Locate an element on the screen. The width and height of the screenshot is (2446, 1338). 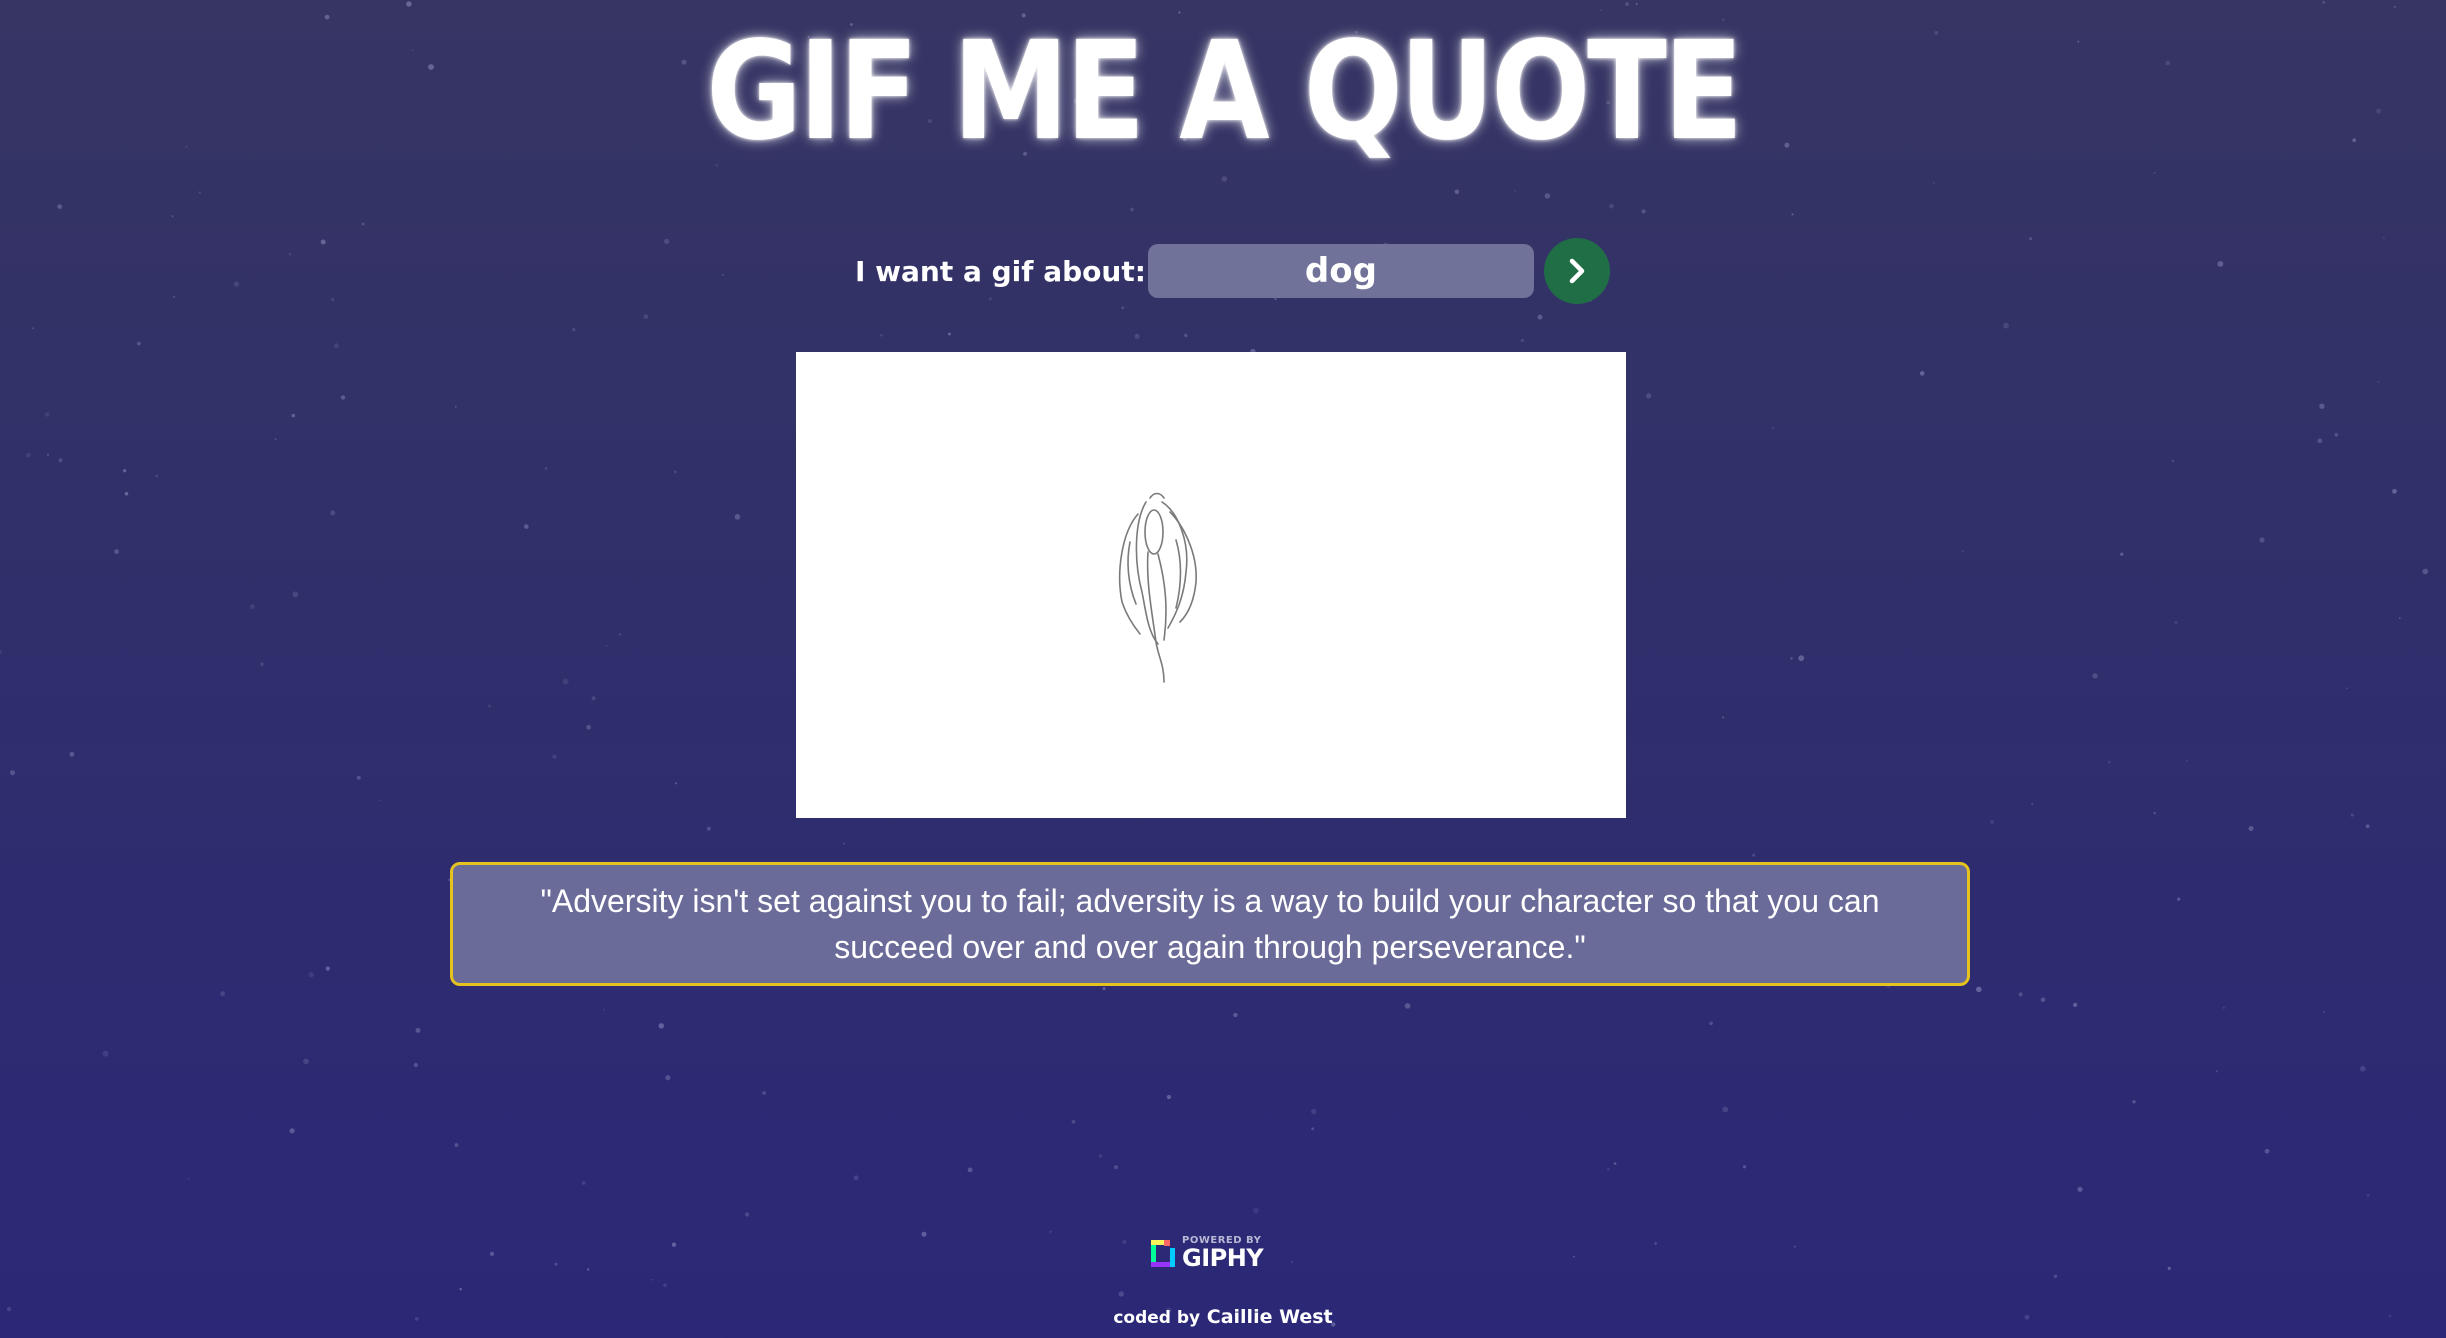
credit-author: Caillie West is located at coordinates (1269, 1317).